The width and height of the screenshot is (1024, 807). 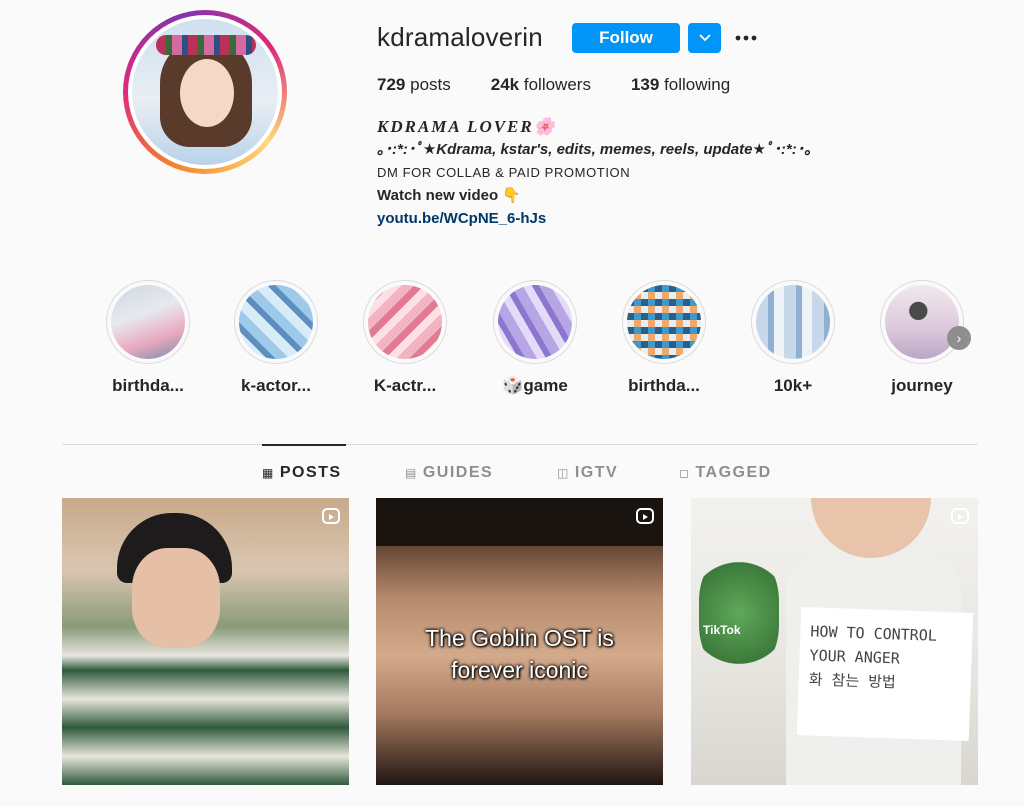 I want to click on post-overlay-line: forever iconic, so click(x=519, y=670).